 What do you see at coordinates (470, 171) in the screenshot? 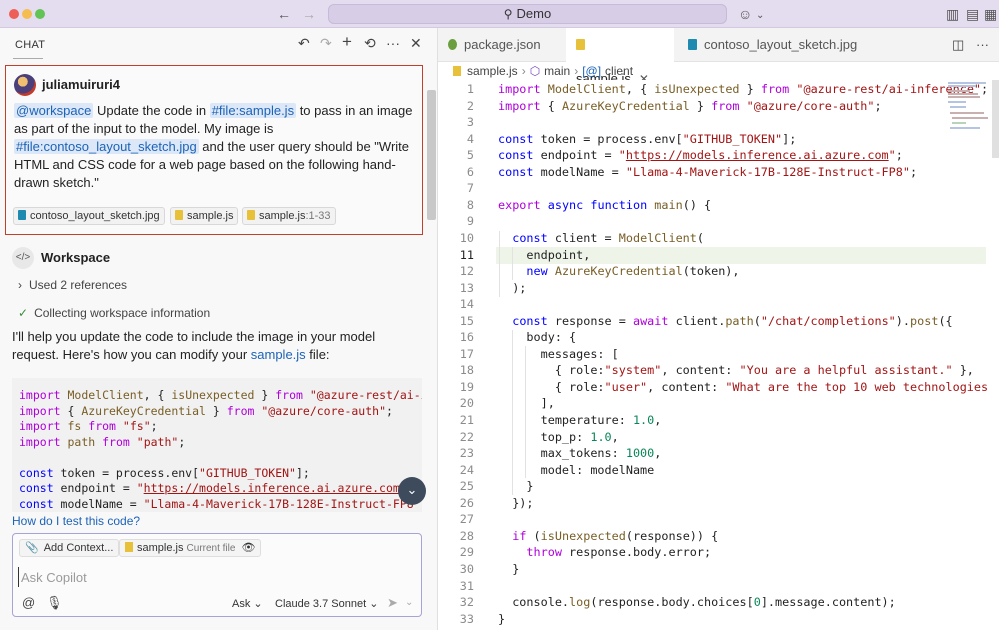
I see `line-number: 6` at bounding box center [470, 171].